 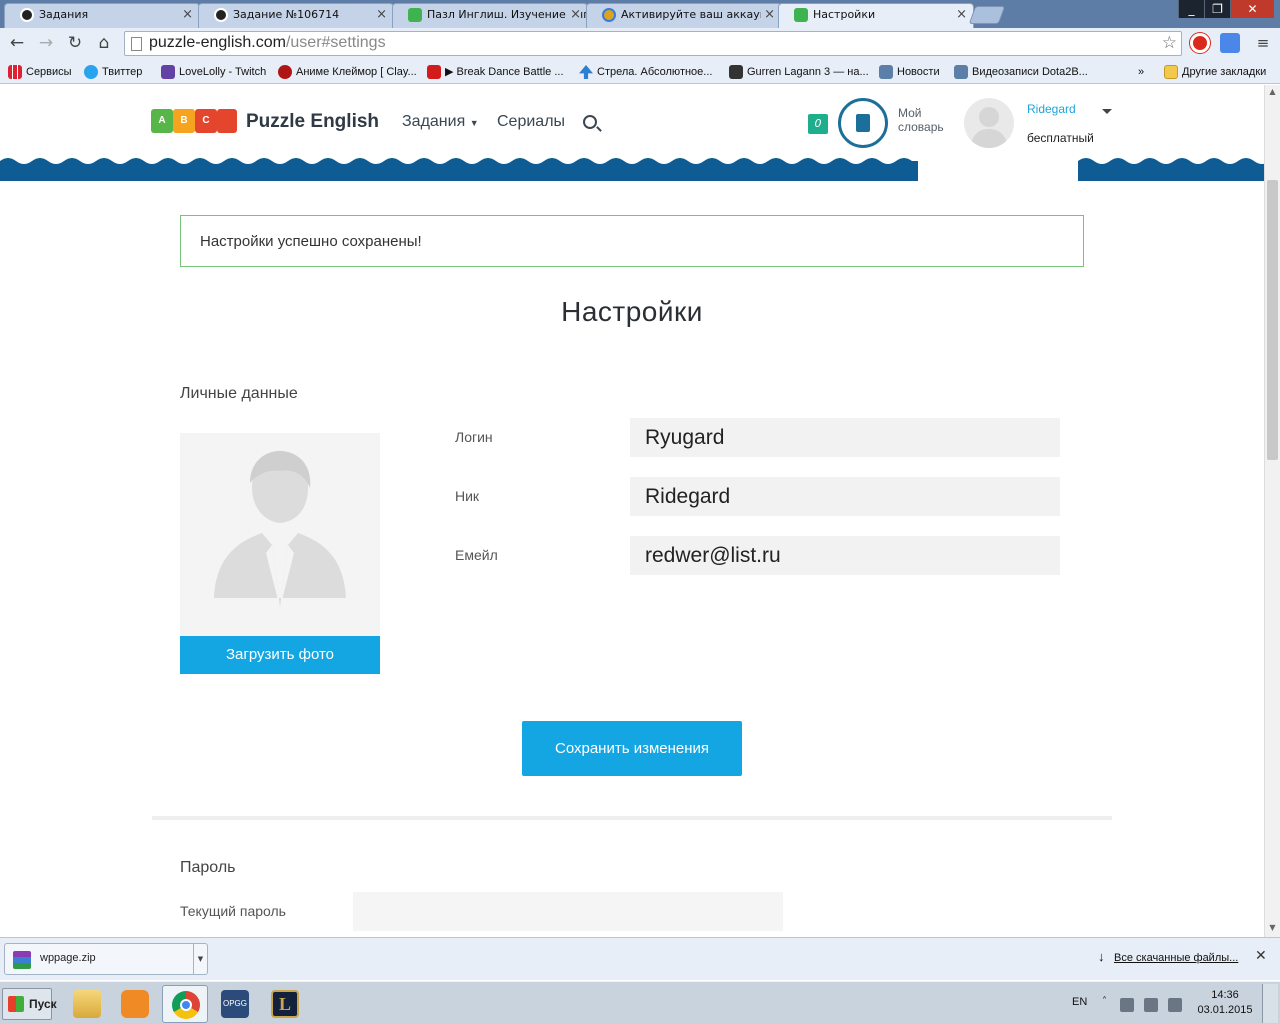 I want to click on site-logo-text: Puzzle English, so click(x=312, y=122).